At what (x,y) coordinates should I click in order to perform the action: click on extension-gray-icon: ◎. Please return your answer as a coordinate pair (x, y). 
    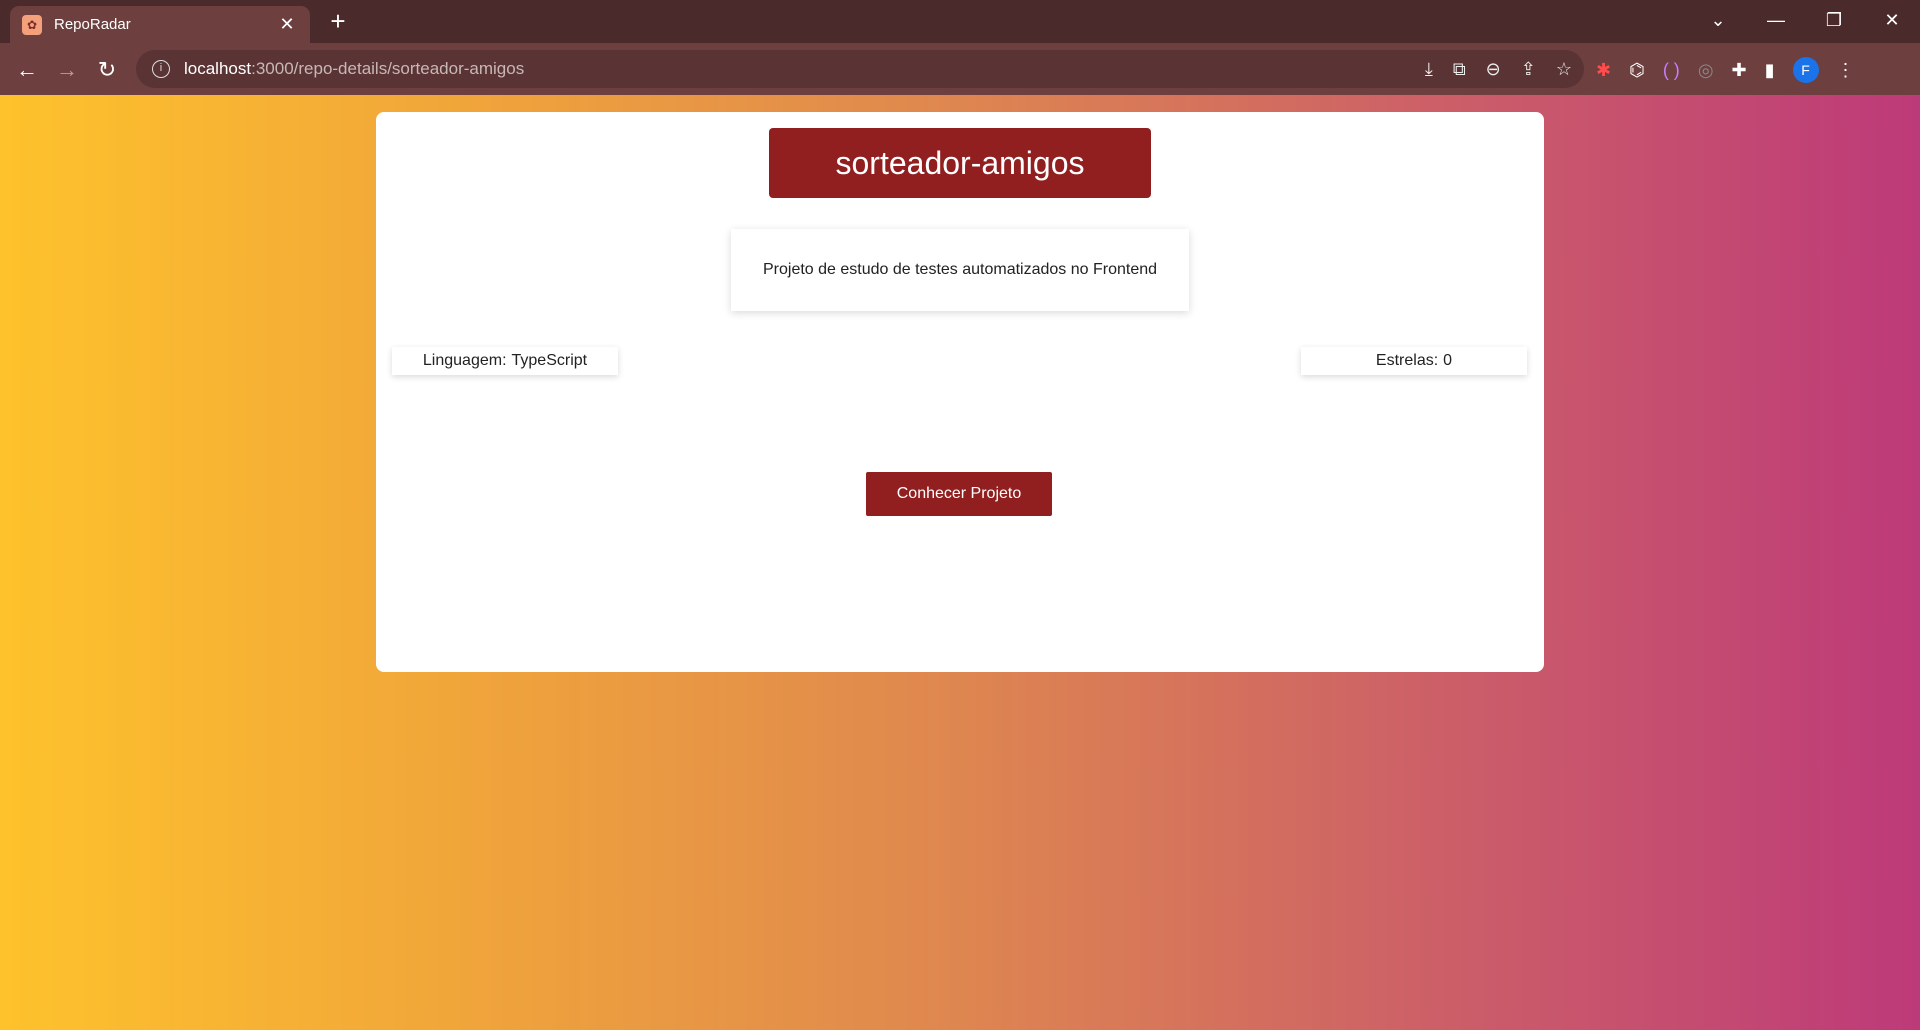
    Looking at the image, I should click on (1706, 70).